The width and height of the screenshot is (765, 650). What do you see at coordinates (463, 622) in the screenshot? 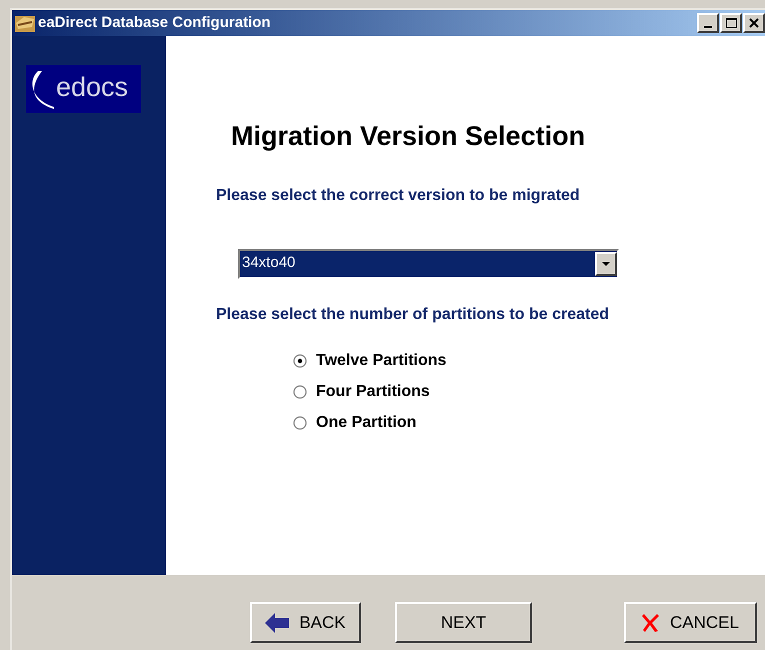
I see `next-button: NEXT` at bounding box center [463, 622].